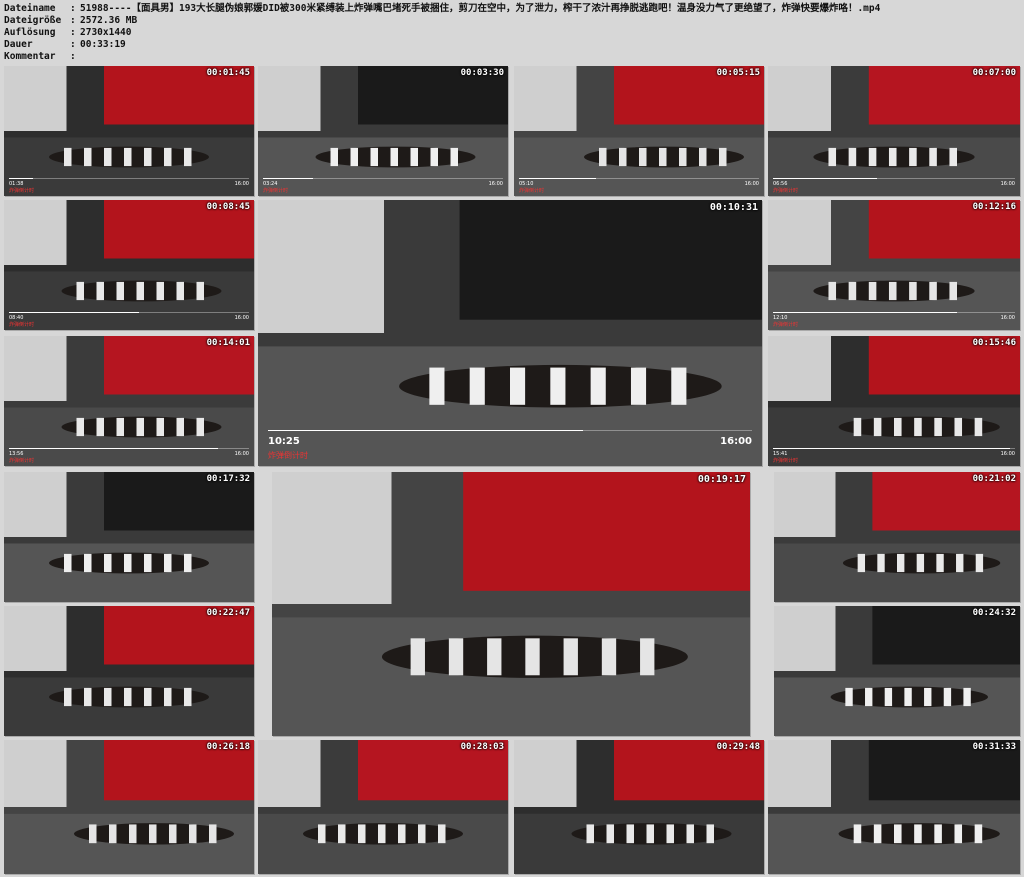 This screenshot has height=877, width=1024. What do you see at coordinates (228, 747) in the screenshot?
I see `thumbnail-timestamp: 00:26:18` at bounding box center [228, 747].